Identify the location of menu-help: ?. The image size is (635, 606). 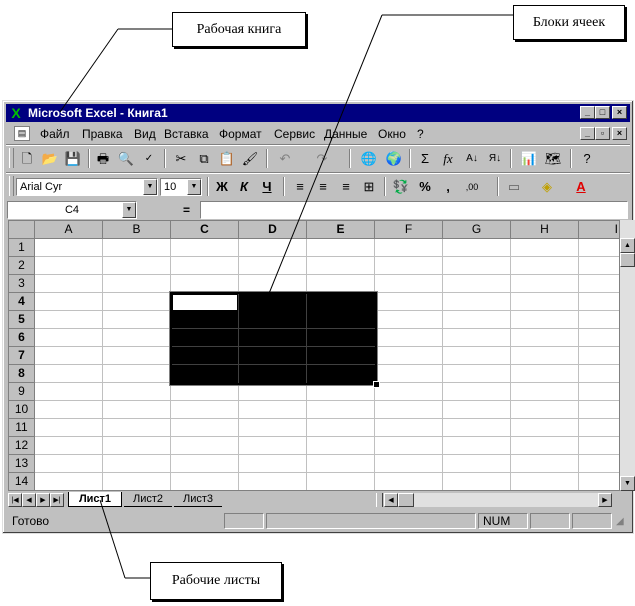
(420, 134).